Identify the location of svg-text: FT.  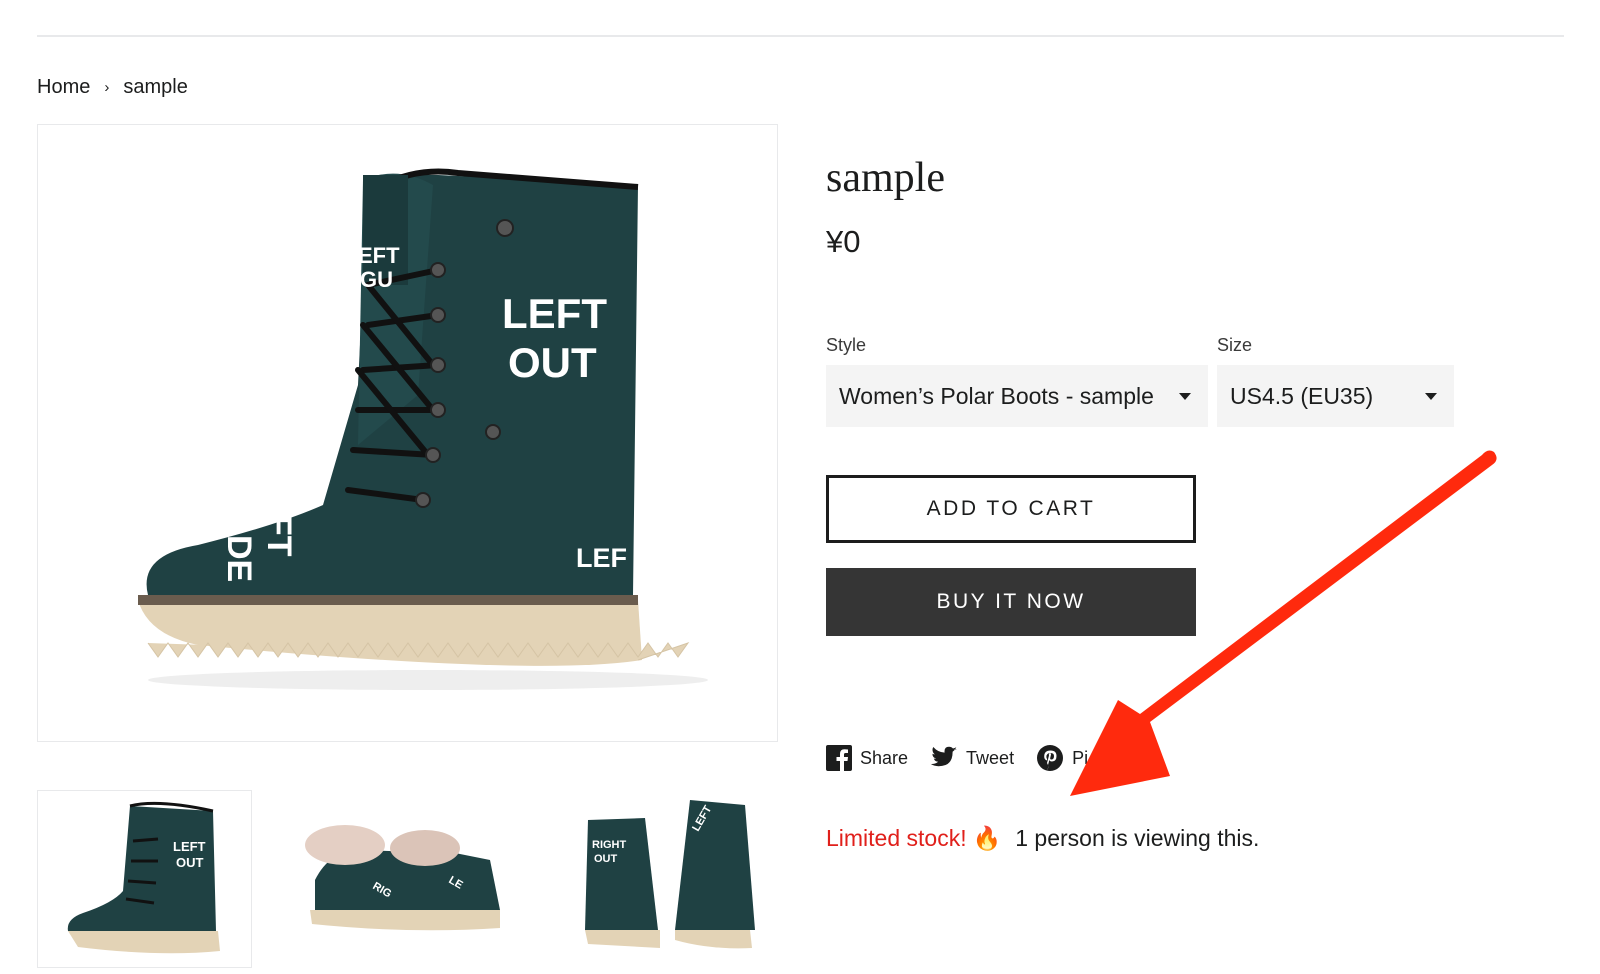
(279, 536).